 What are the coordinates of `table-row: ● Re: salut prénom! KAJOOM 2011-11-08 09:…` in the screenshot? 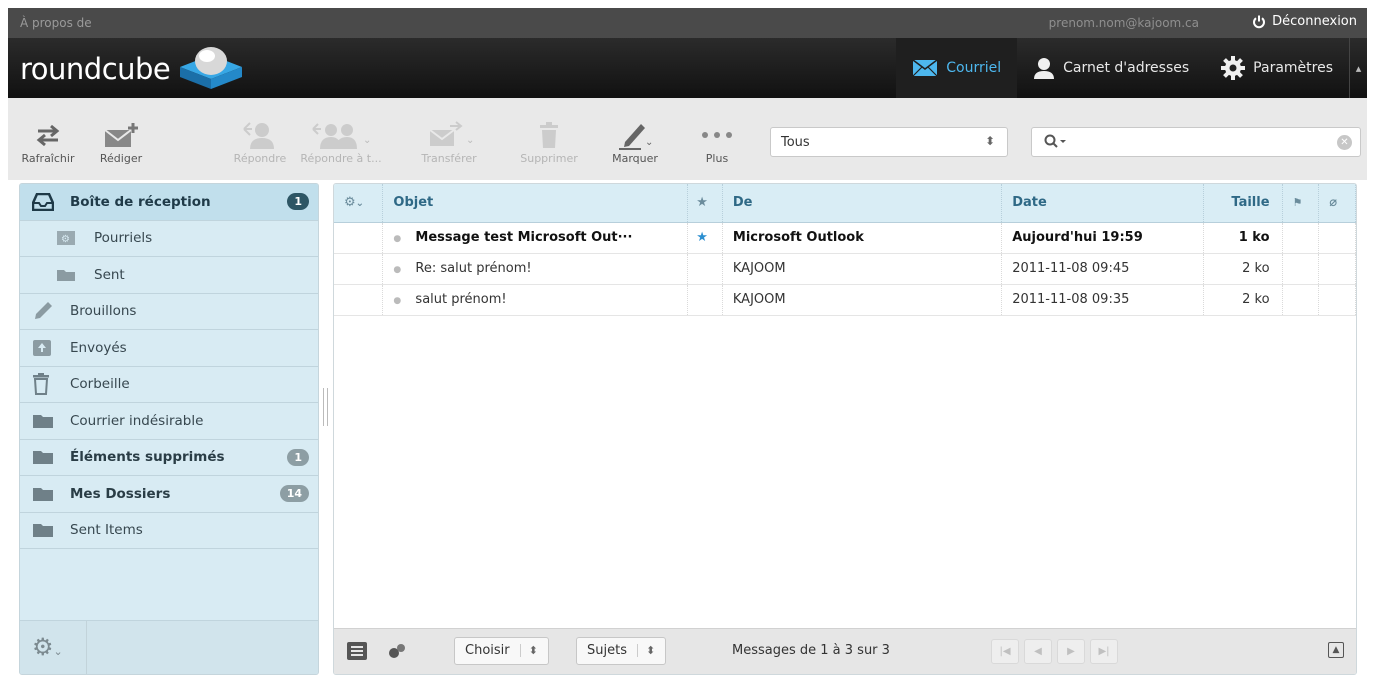 It's located at (845, 269).